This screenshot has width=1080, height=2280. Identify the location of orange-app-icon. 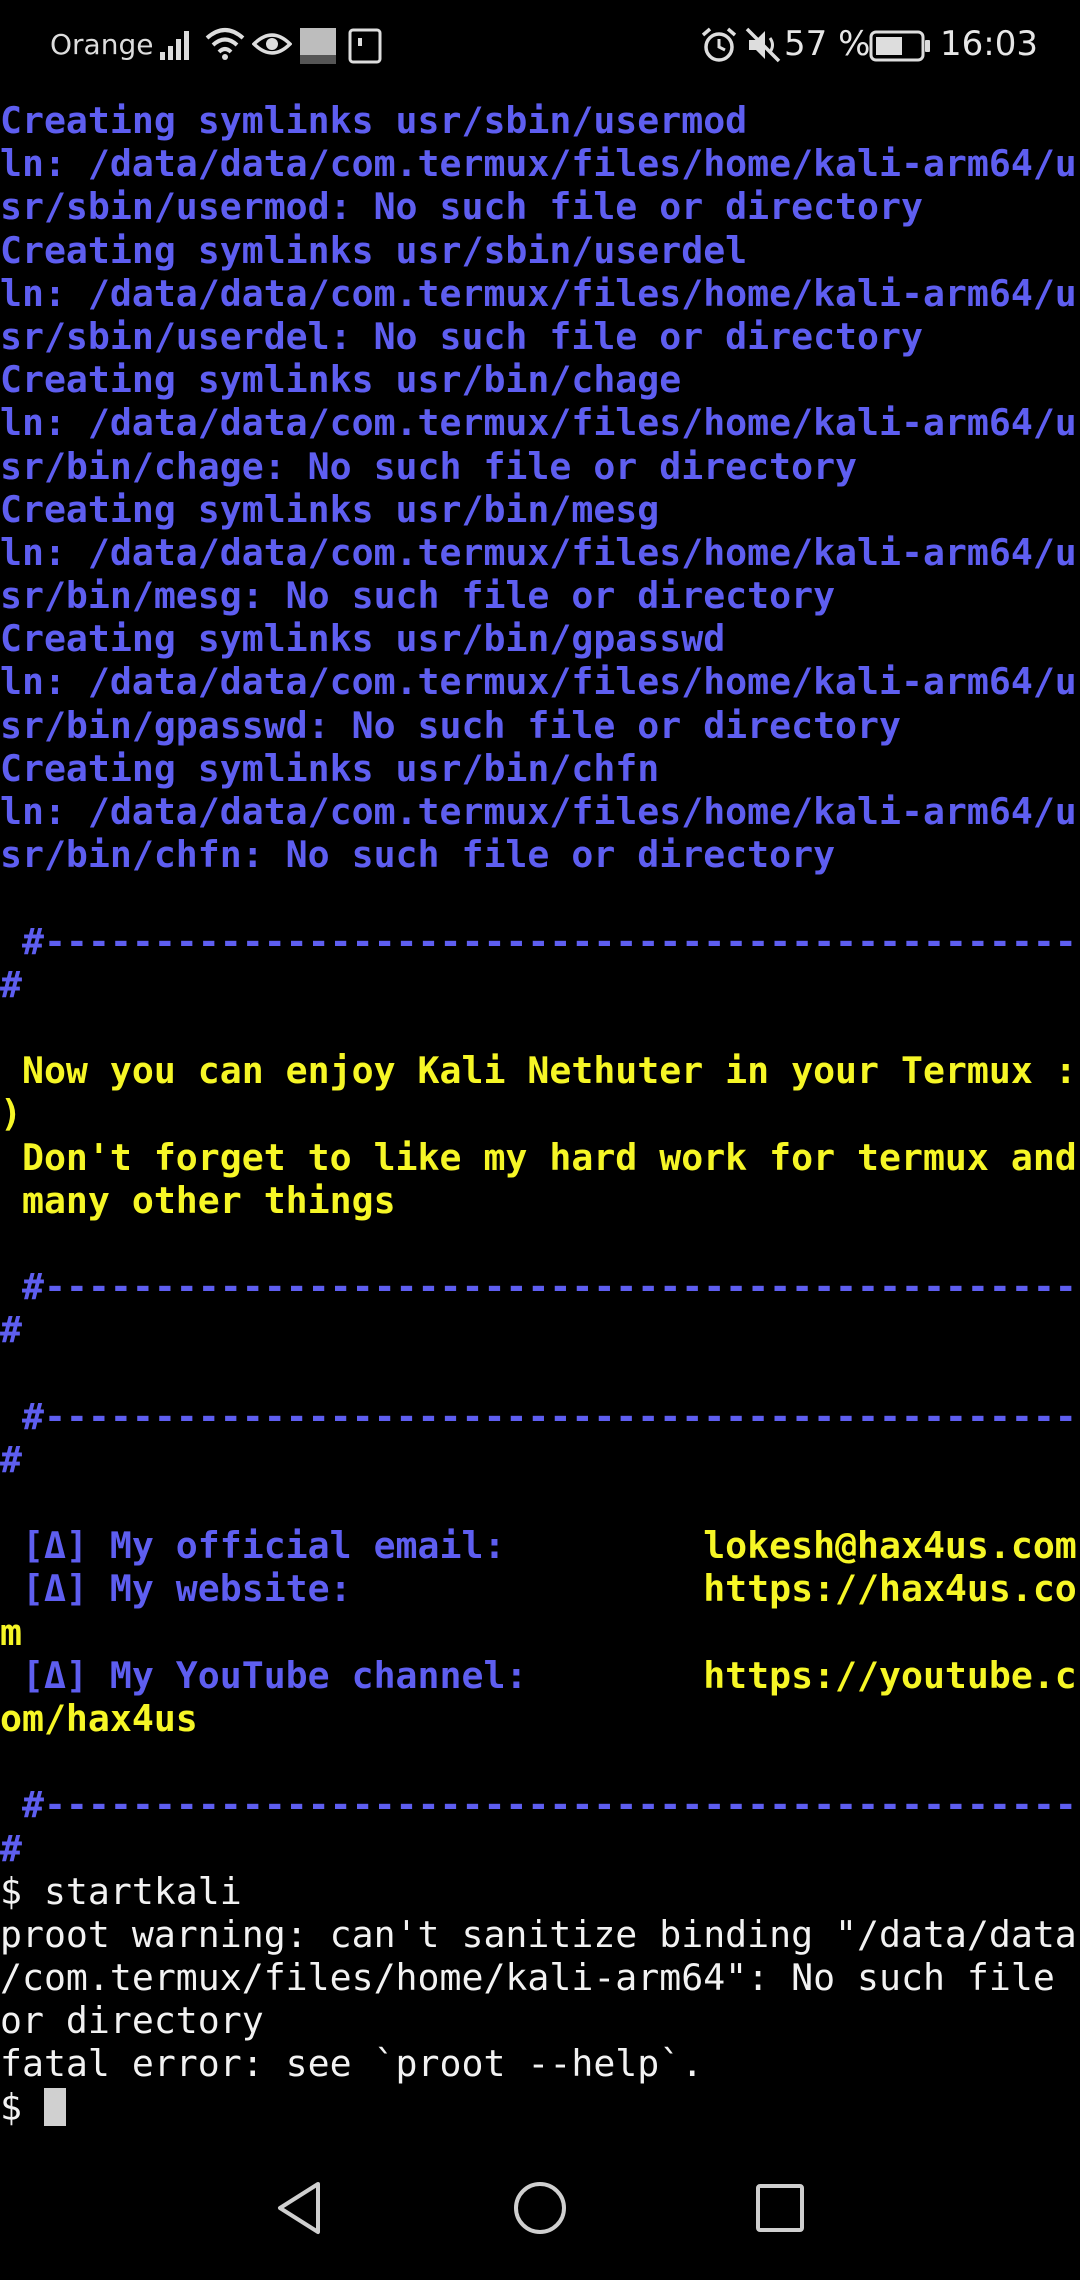
(318, 48).